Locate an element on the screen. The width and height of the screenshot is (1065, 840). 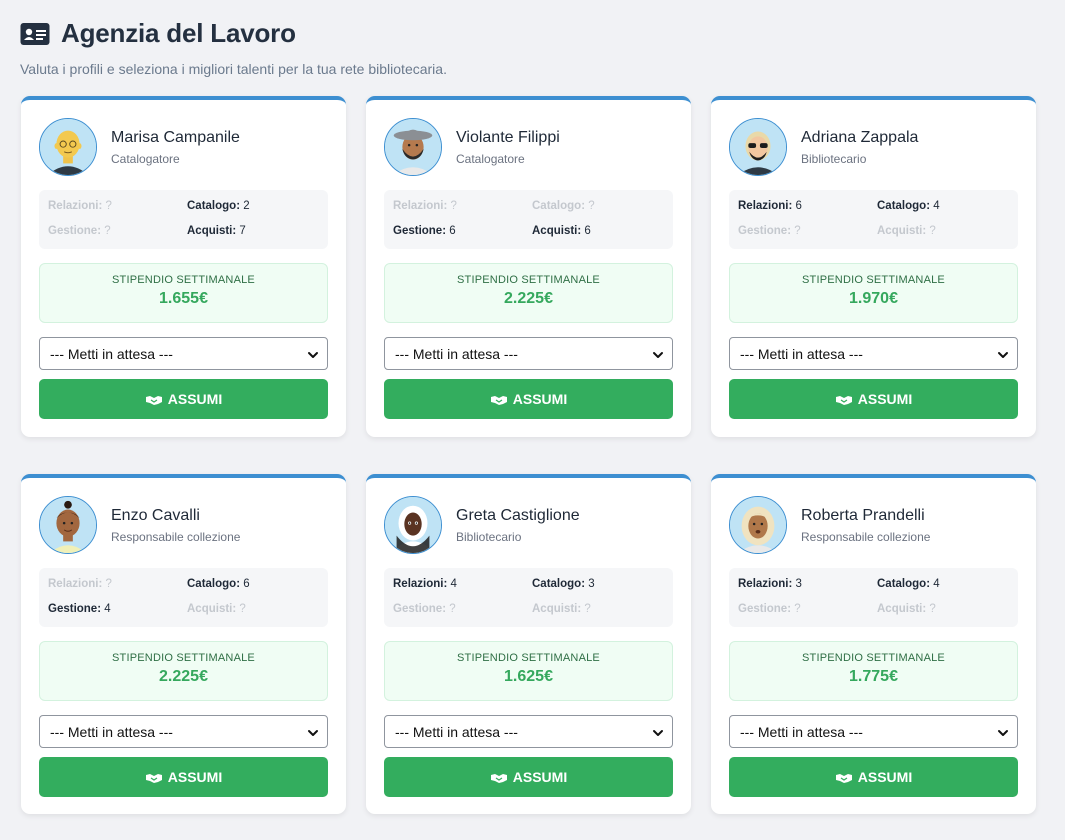
stat-value: 7 is located at coordinates (242, 231).